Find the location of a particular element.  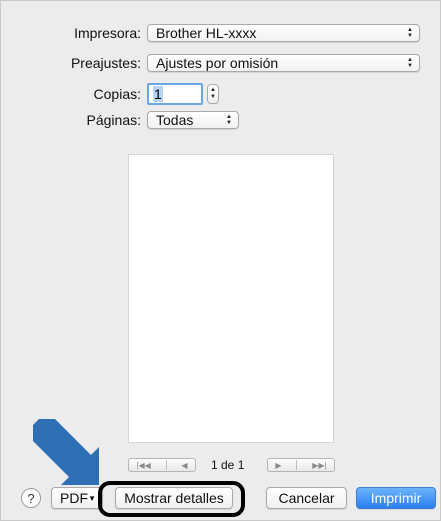

help-button: ? is located at coordinates (31, 498).